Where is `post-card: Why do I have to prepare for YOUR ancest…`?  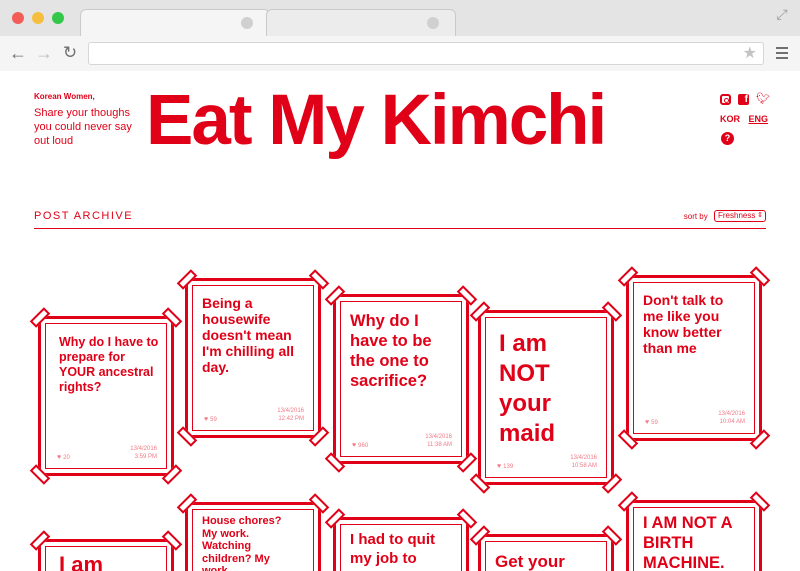
post-card: Why do I have to prepare for YOUR ancest… is located at coordinates (106, 396).